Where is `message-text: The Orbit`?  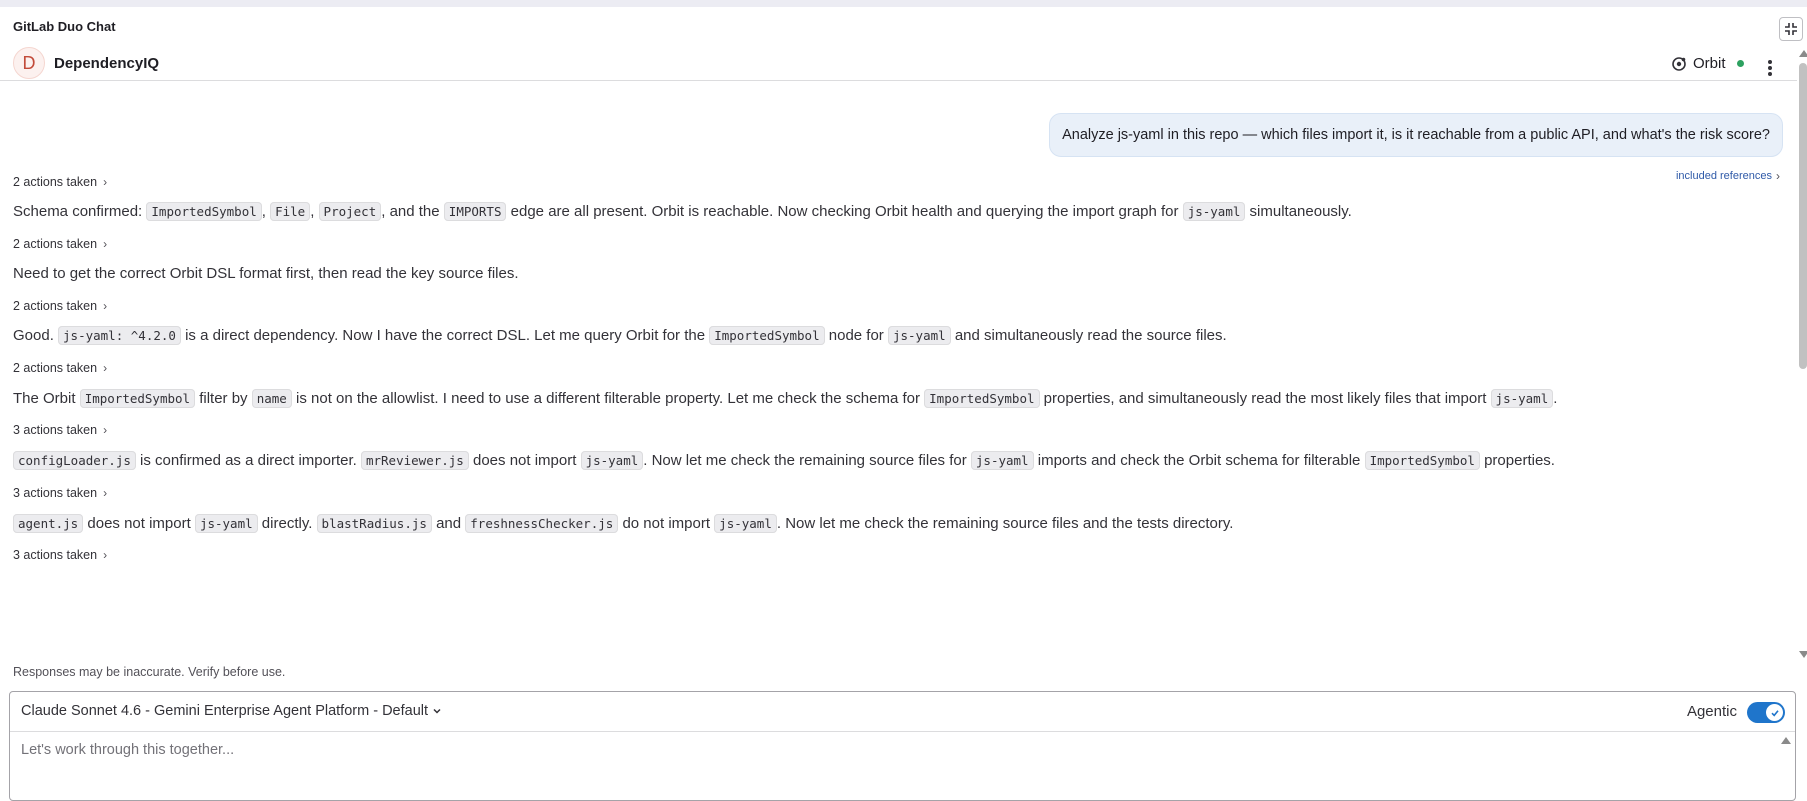
message-text: The Orbit is located at coordinates (46, 398).